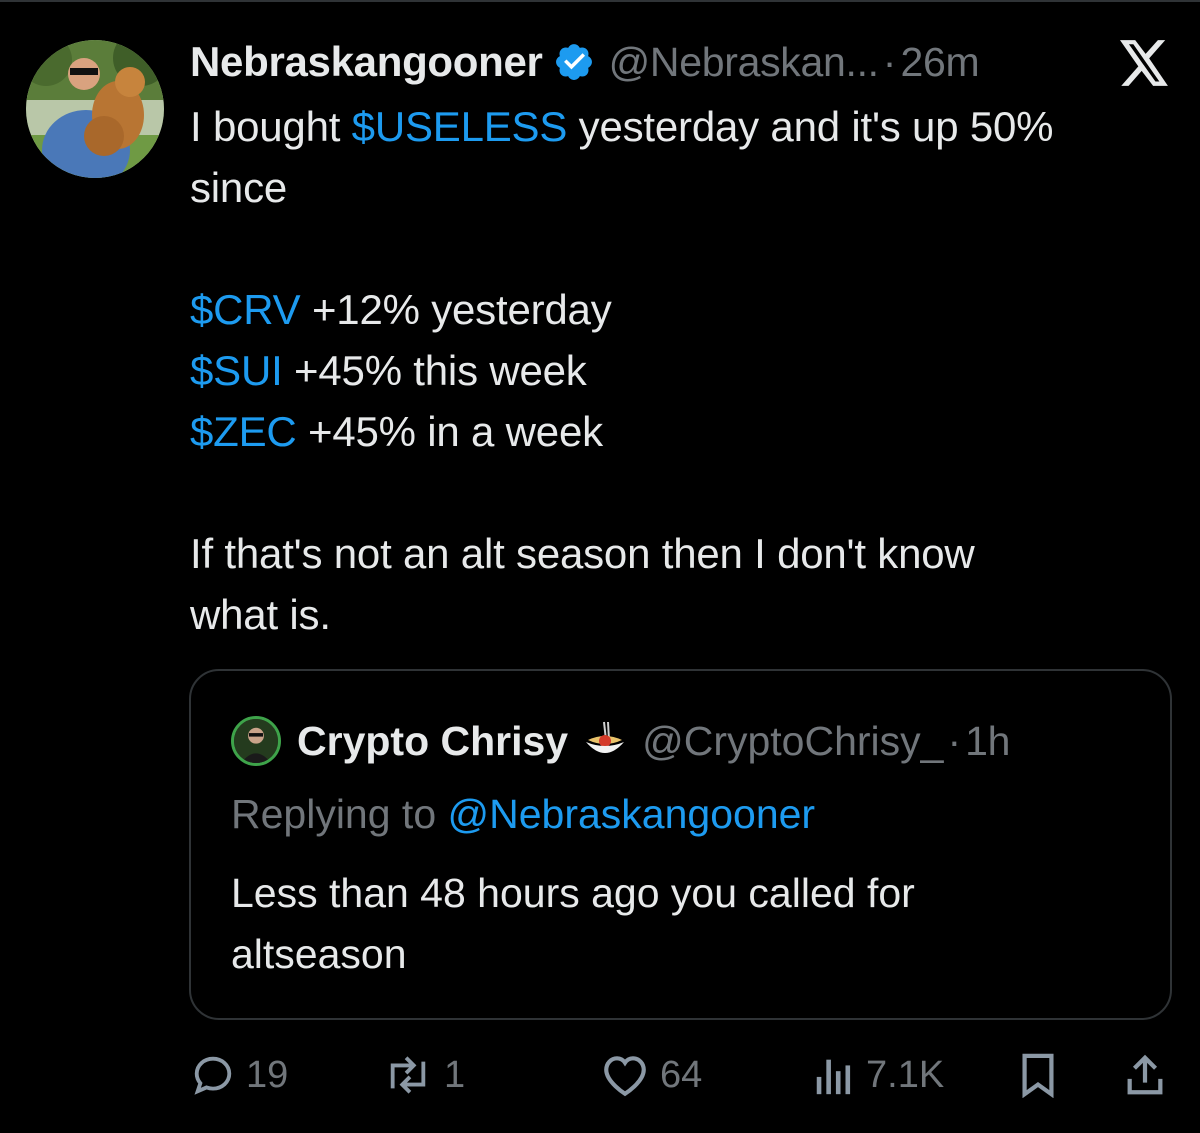 This screenshot has width=1200, height=1133. Describe the element at coordinates (243, 431) in the screenshot. I see `cashtag-link: $ZEC` at that location.